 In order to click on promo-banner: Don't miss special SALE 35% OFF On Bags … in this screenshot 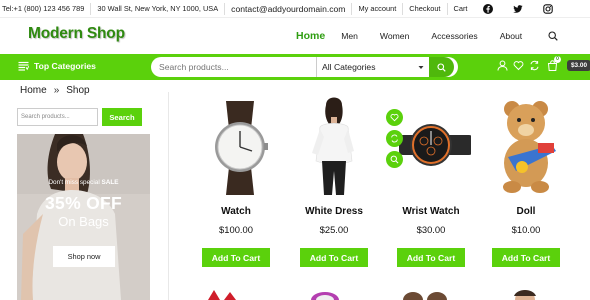, I will do `click(83, 217)`.